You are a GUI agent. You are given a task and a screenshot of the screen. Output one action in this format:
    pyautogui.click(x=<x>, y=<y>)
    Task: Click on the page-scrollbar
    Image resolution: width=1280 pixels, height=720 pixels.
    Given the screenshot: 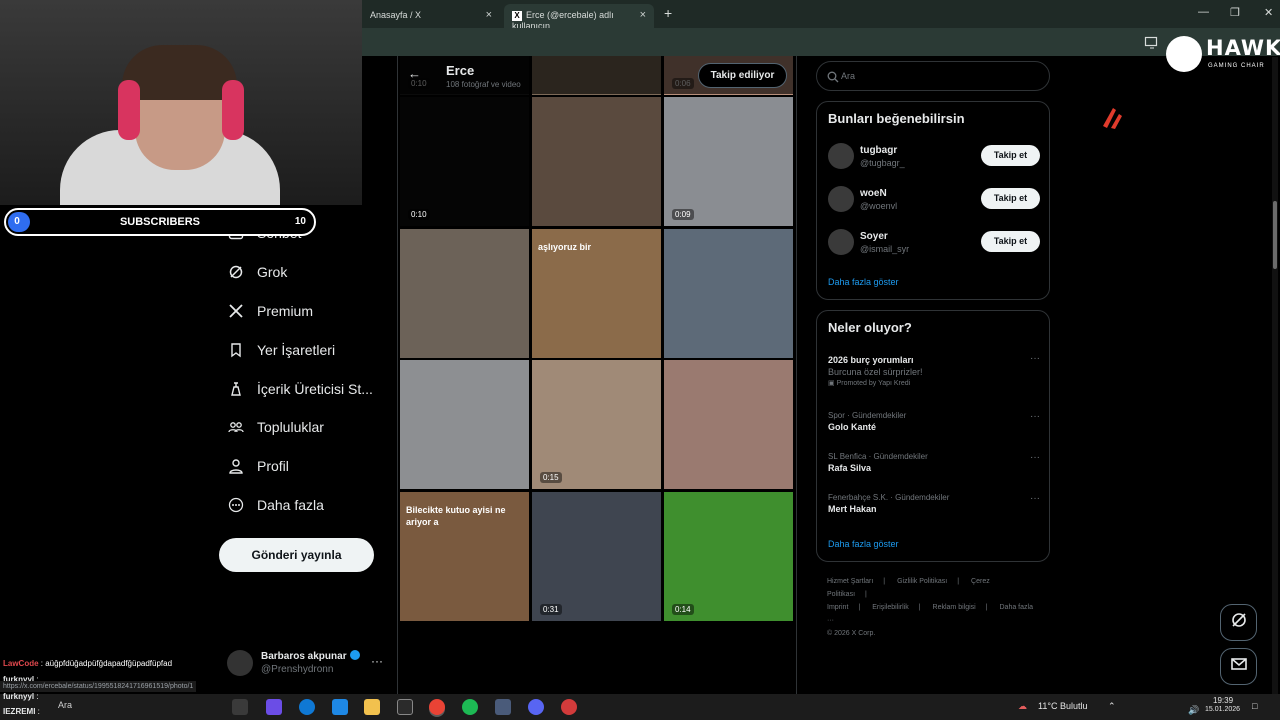 What is the action you would take?
    pyautogui.click(x=1275, y=375)
    